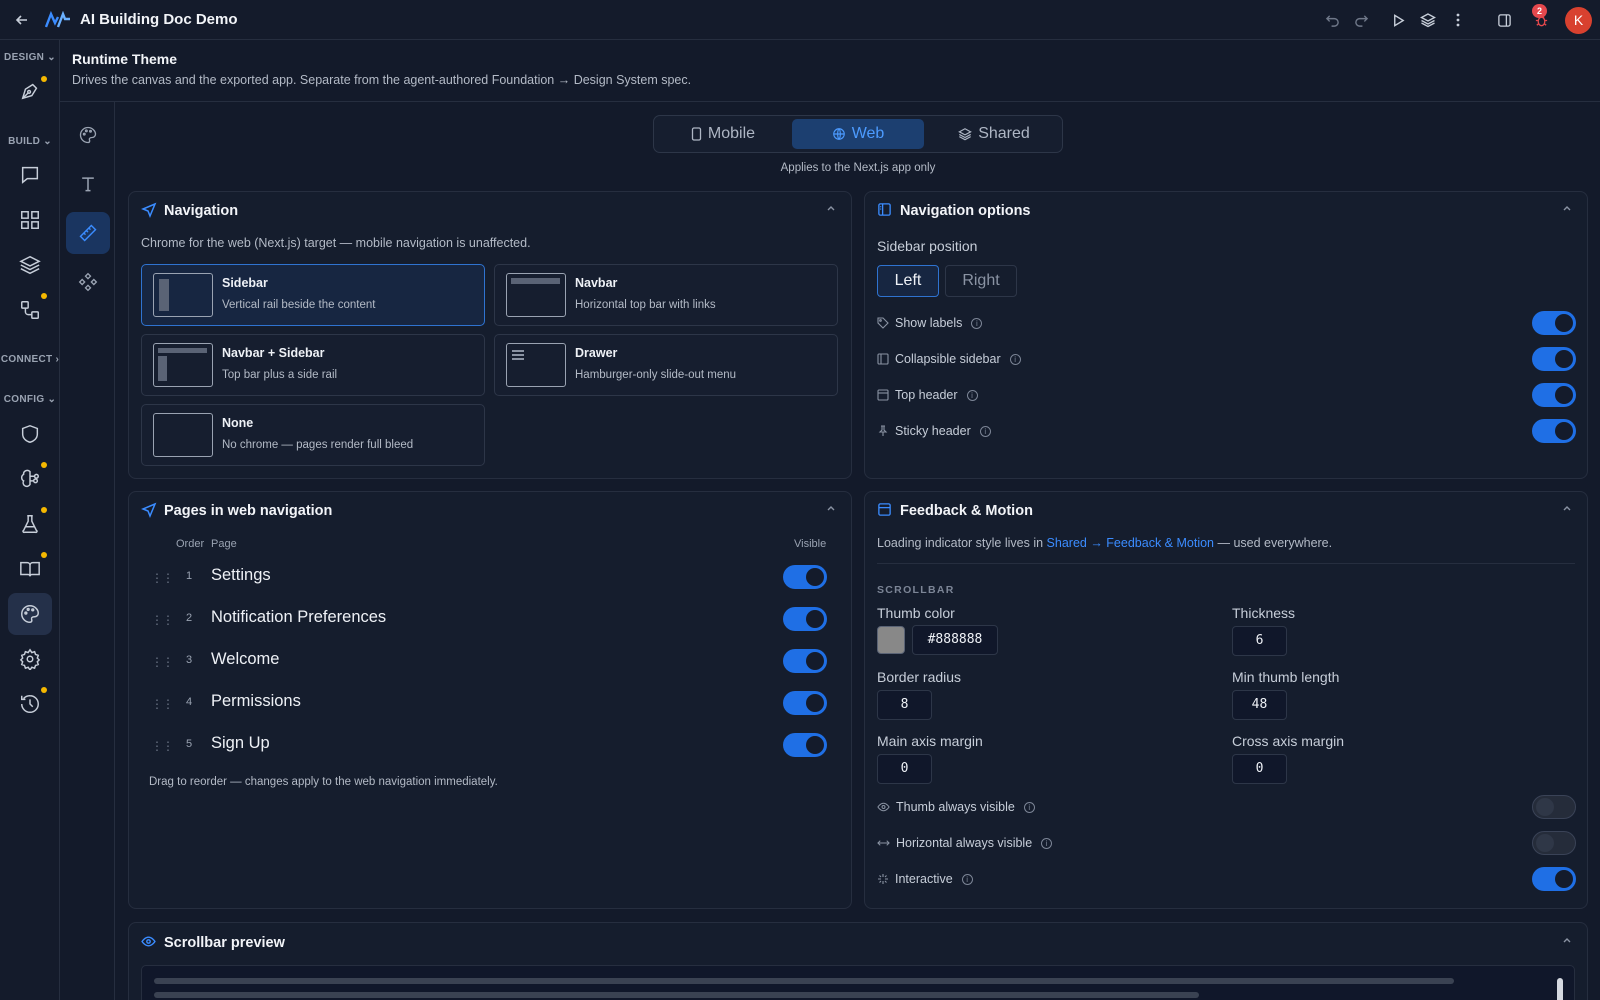 This screenshot has width=1600, height=1000. Describe the element at coordinates (88, 184) in the screenshot. I see `sub-typography` at that location.